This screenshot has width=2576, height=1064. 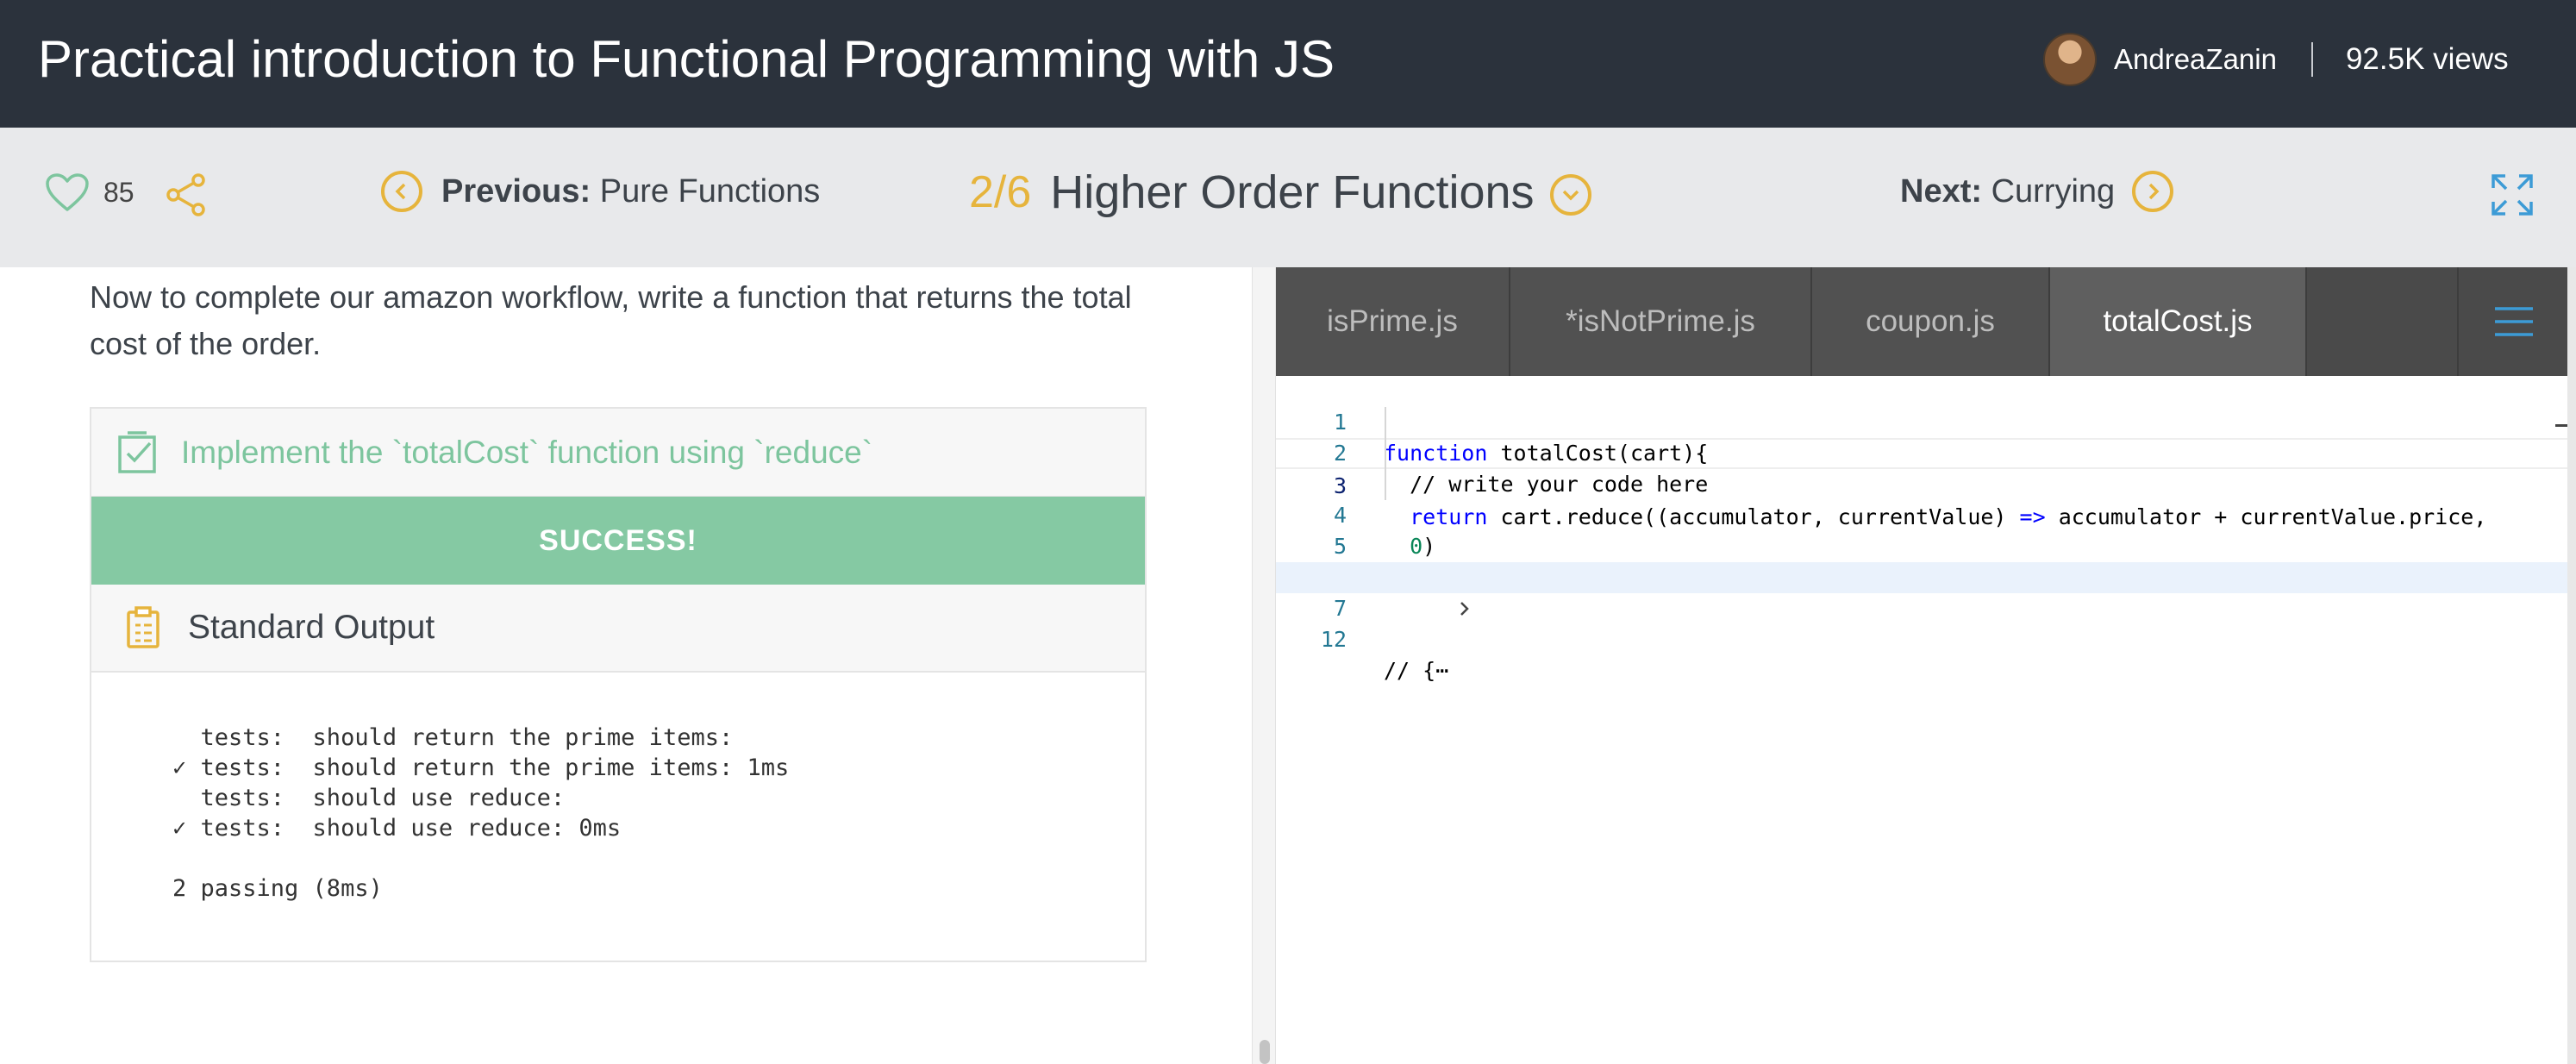 I want to click on next-lesson-link: Next: Currying, so click(x=2037, y=191).